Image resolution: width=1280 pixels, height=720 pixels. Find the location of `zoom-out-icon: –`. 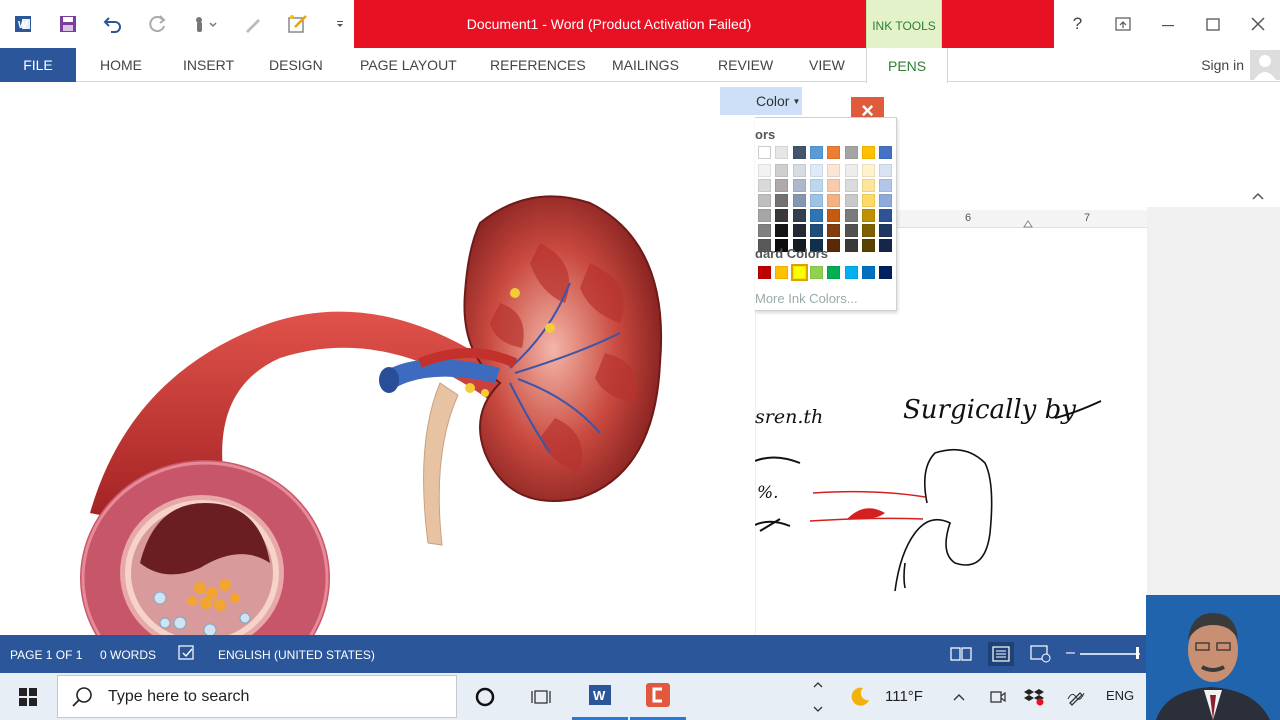

zoom-out-icon: – is located at coordinates (1070, 653).